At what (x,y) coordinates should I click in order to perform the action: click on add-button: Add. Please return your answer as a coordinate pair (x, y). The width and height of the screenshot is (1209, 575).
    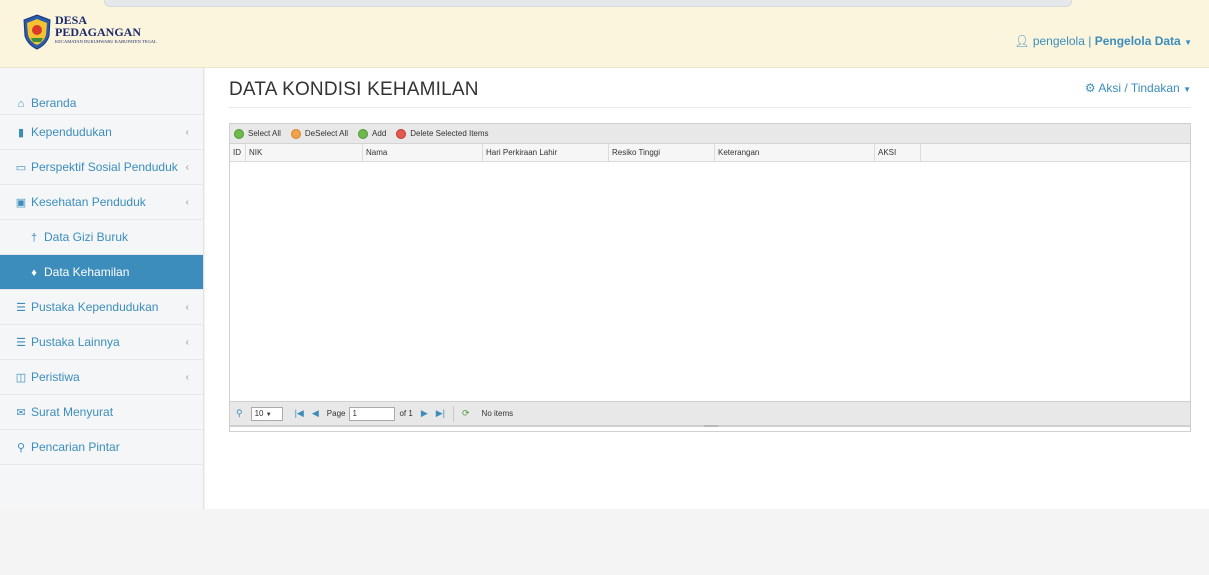
    Looking at the image, I should click on (372, 133).